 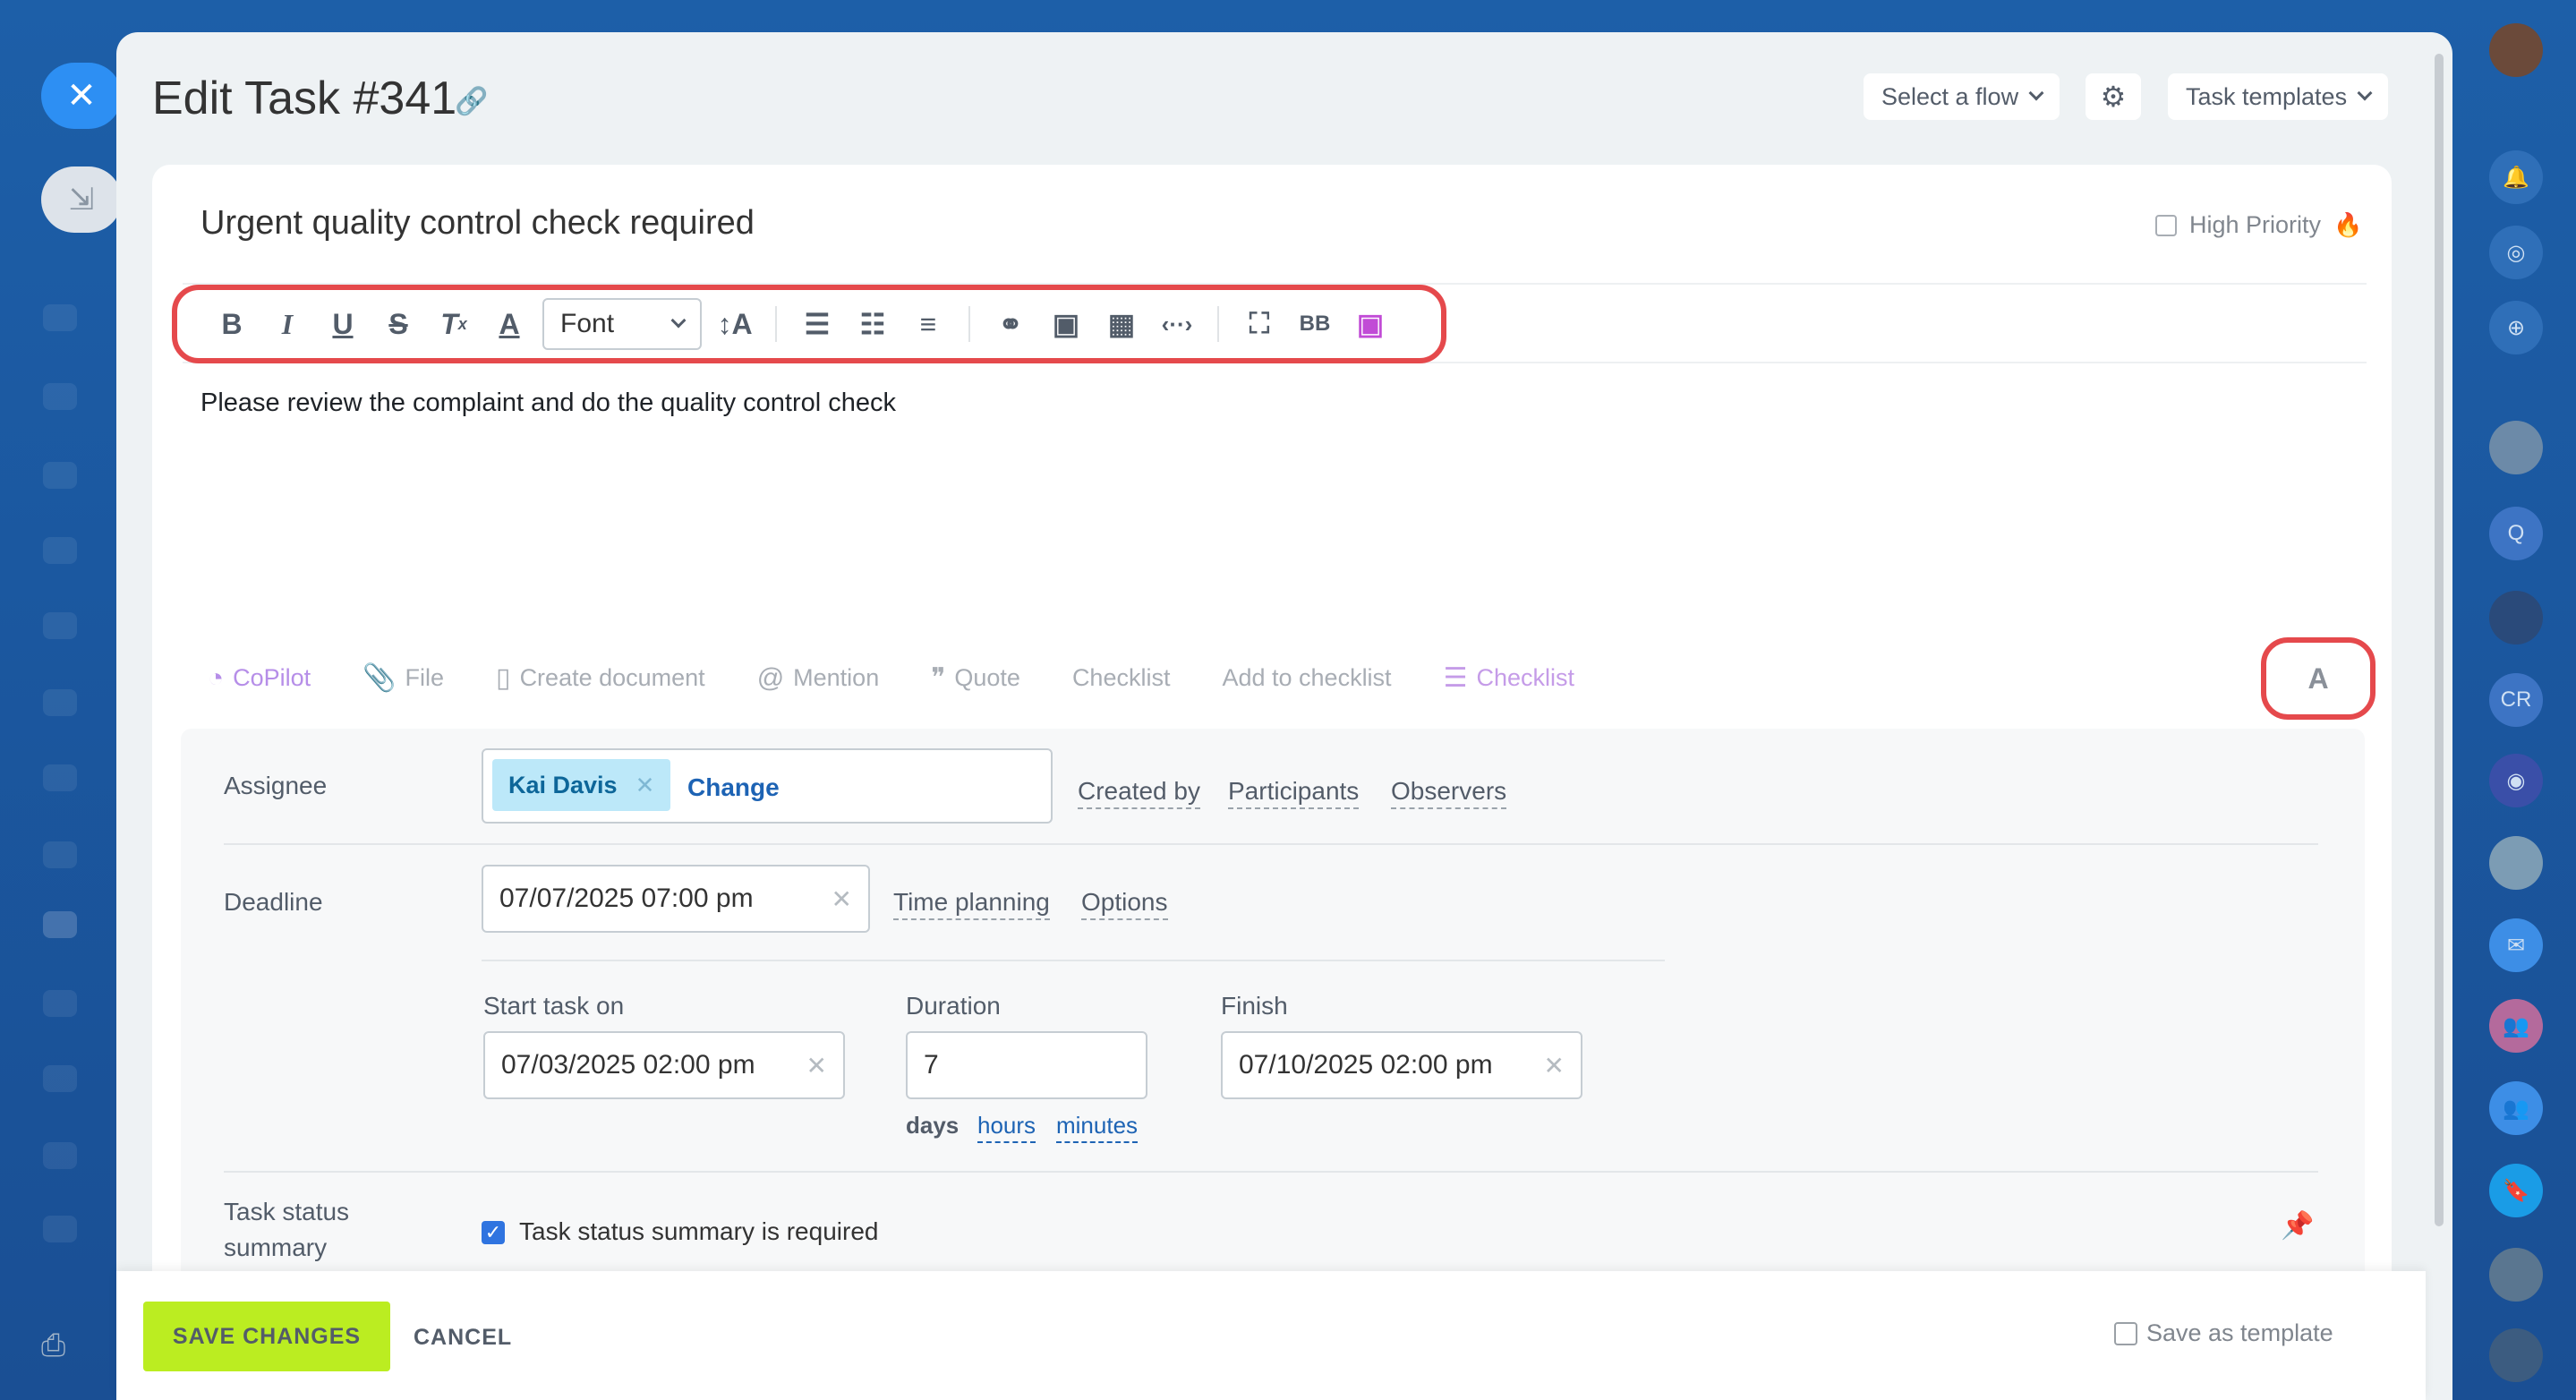 What do you see at coordinates (232, 324) in the screenshot?
I see `bold-icon: B` at bounding box center [232, 324].